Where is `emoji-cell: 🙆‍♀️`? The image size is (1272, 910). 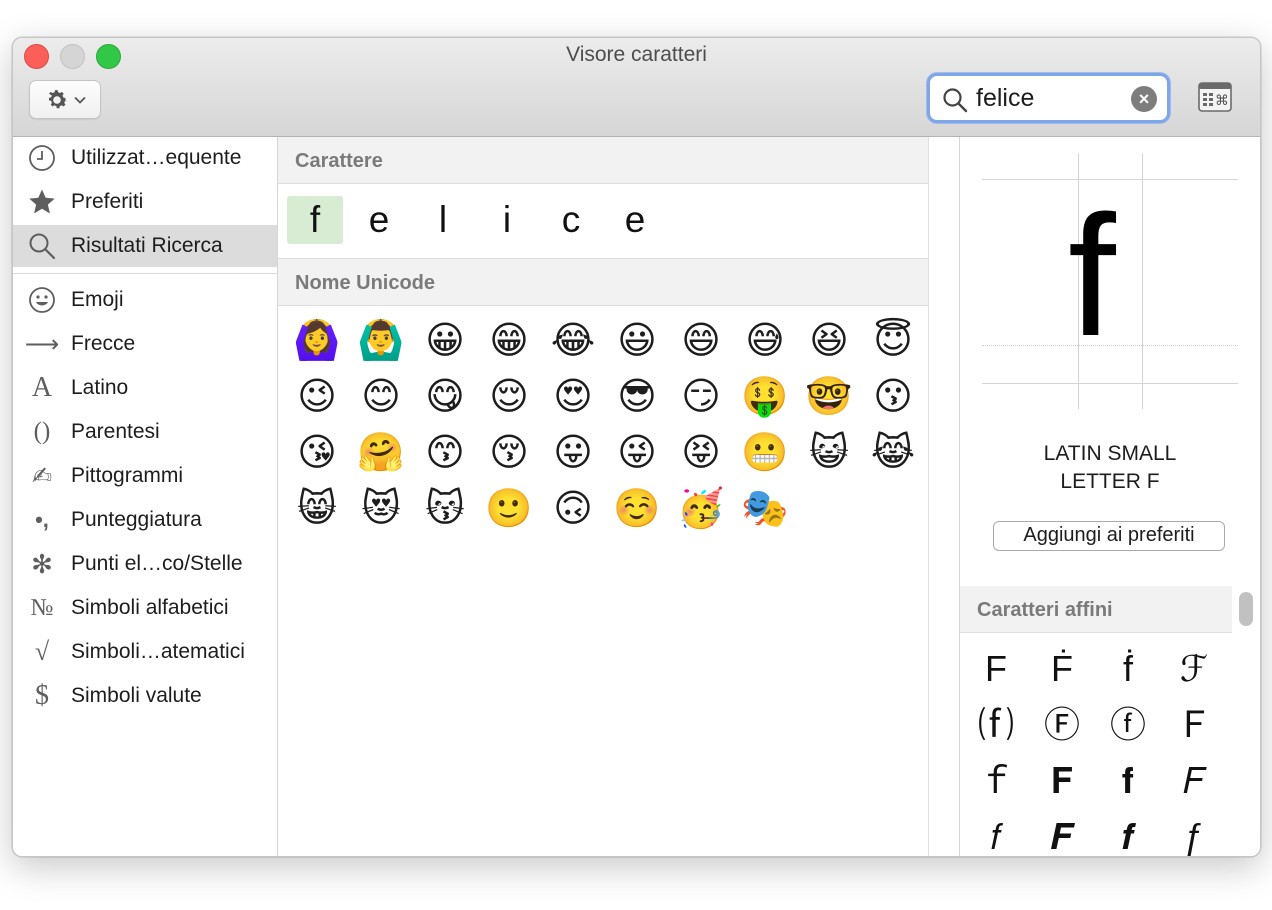
emoji-cell: 🙆‍♀️ is located at coordinates (317, 341).